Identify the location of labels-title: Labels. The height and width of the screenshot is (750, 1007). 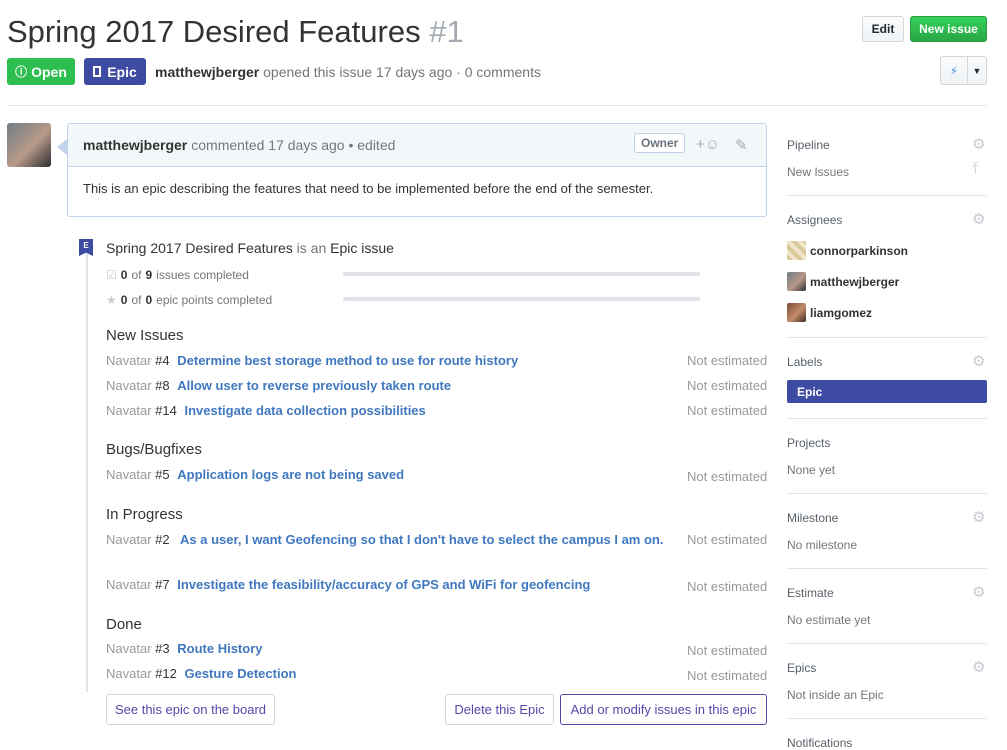
(804, 362).